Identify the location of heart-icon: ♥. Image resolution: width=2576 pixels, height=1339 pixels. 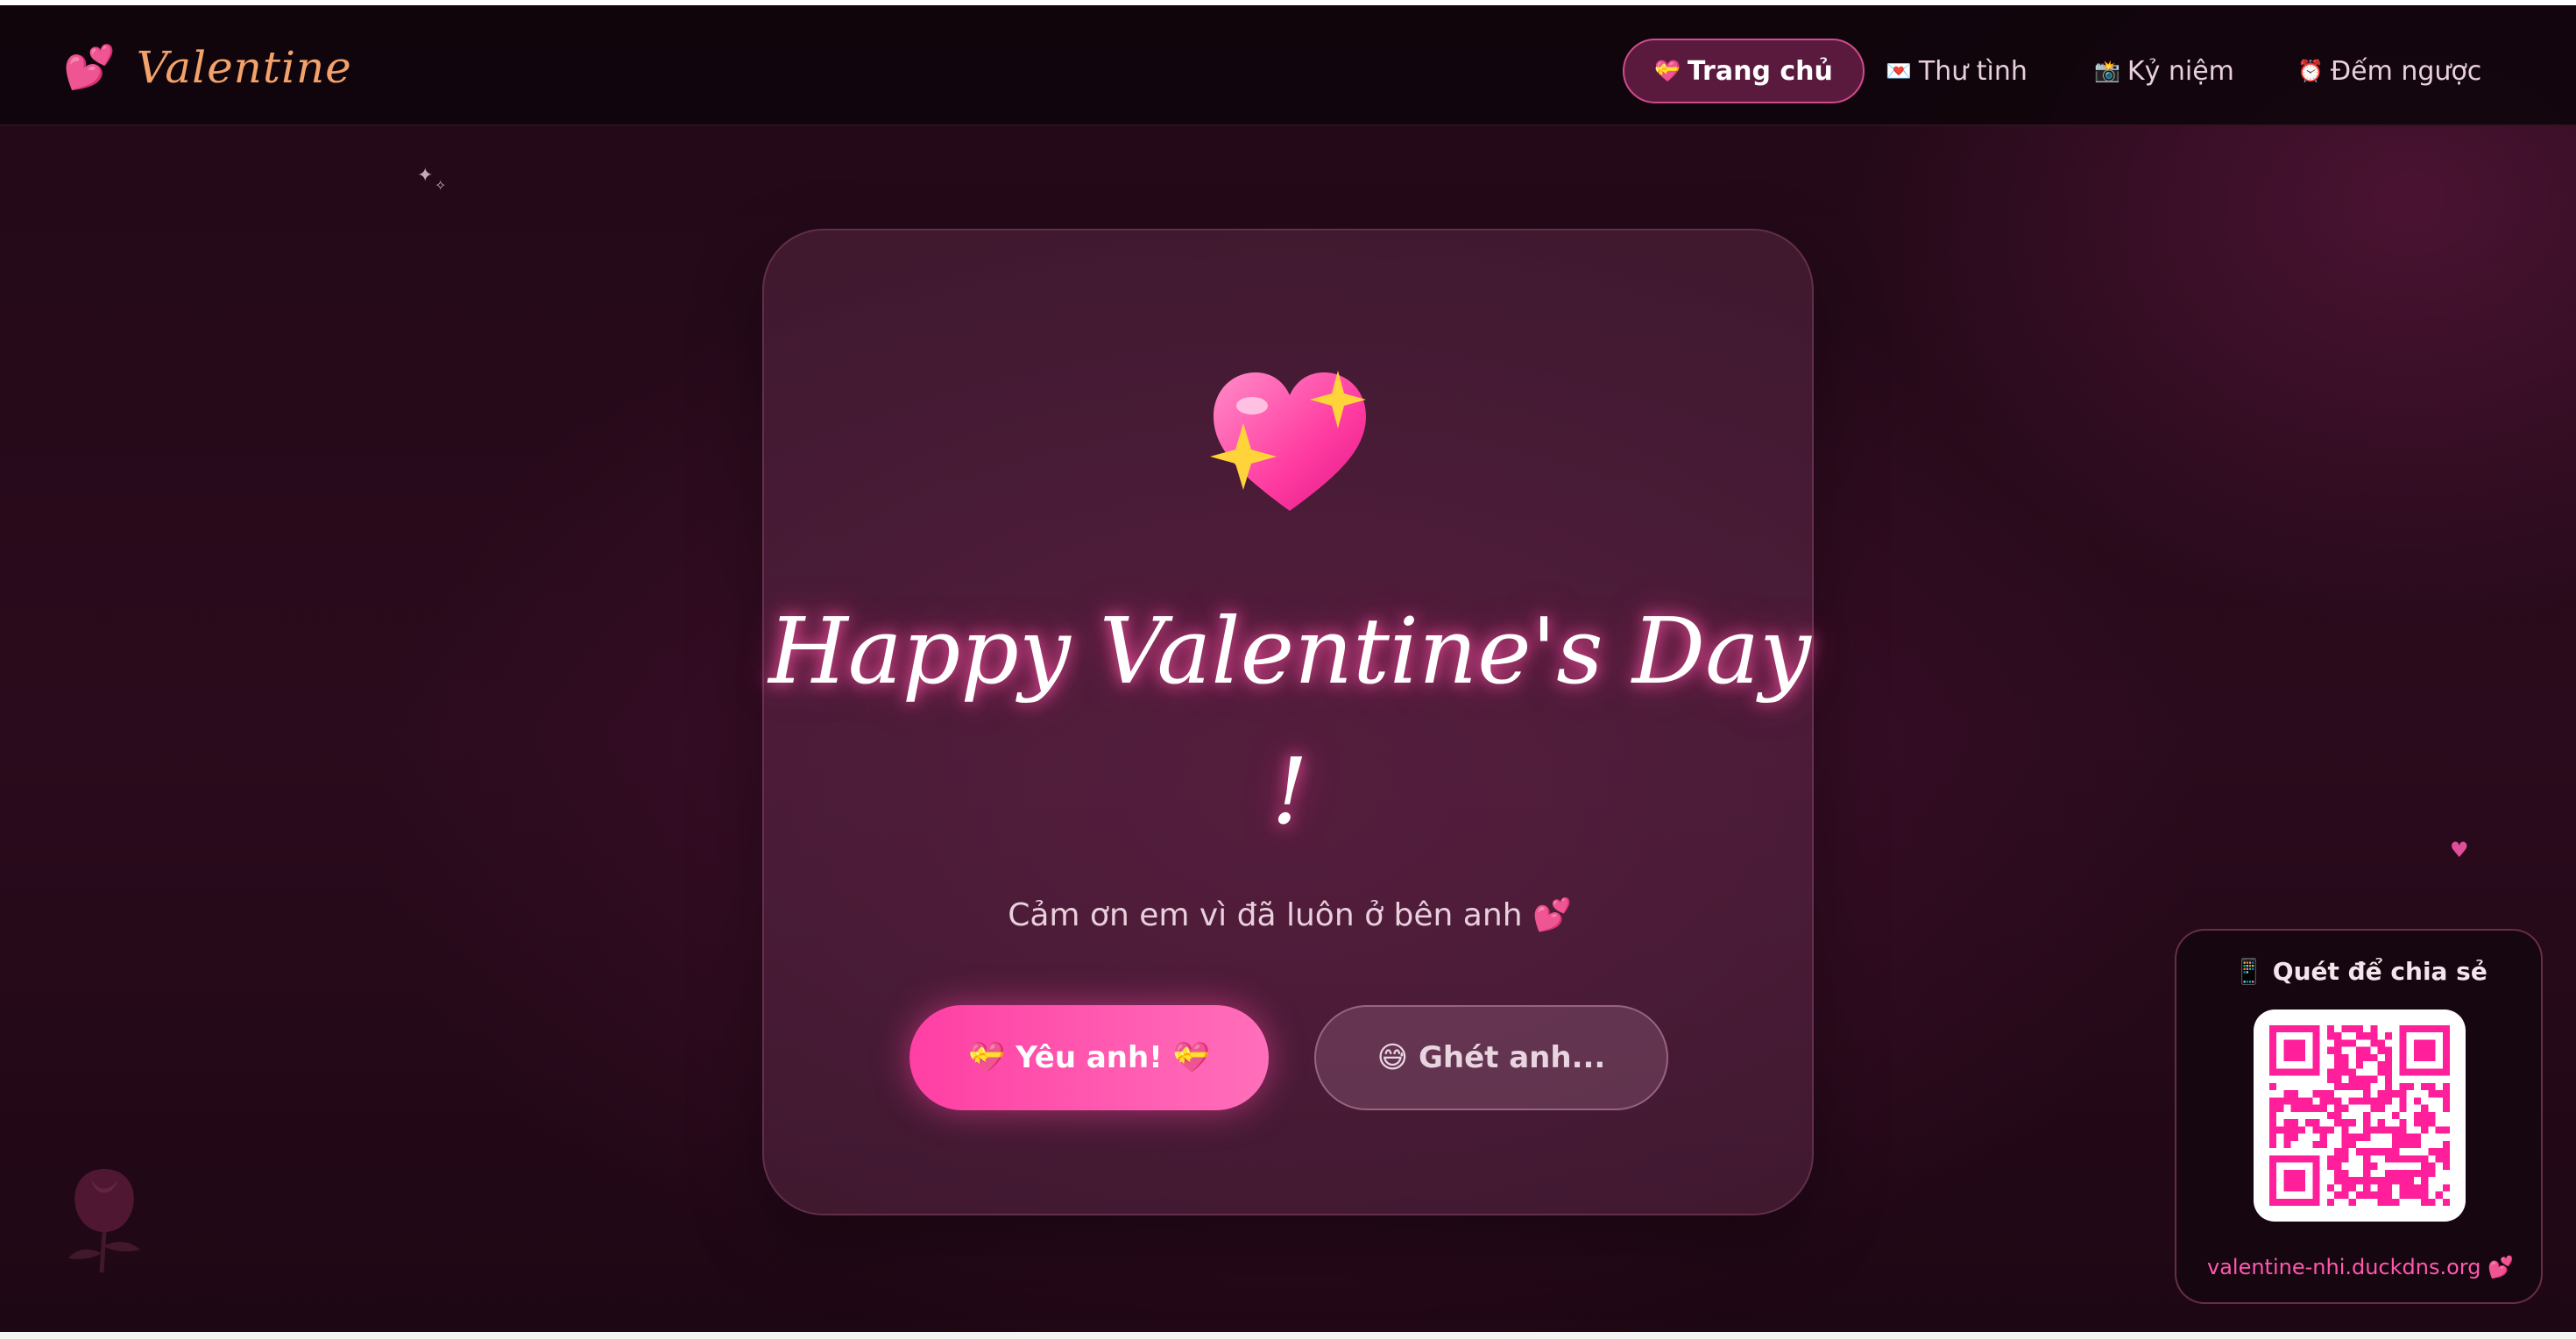
(2459, 850).